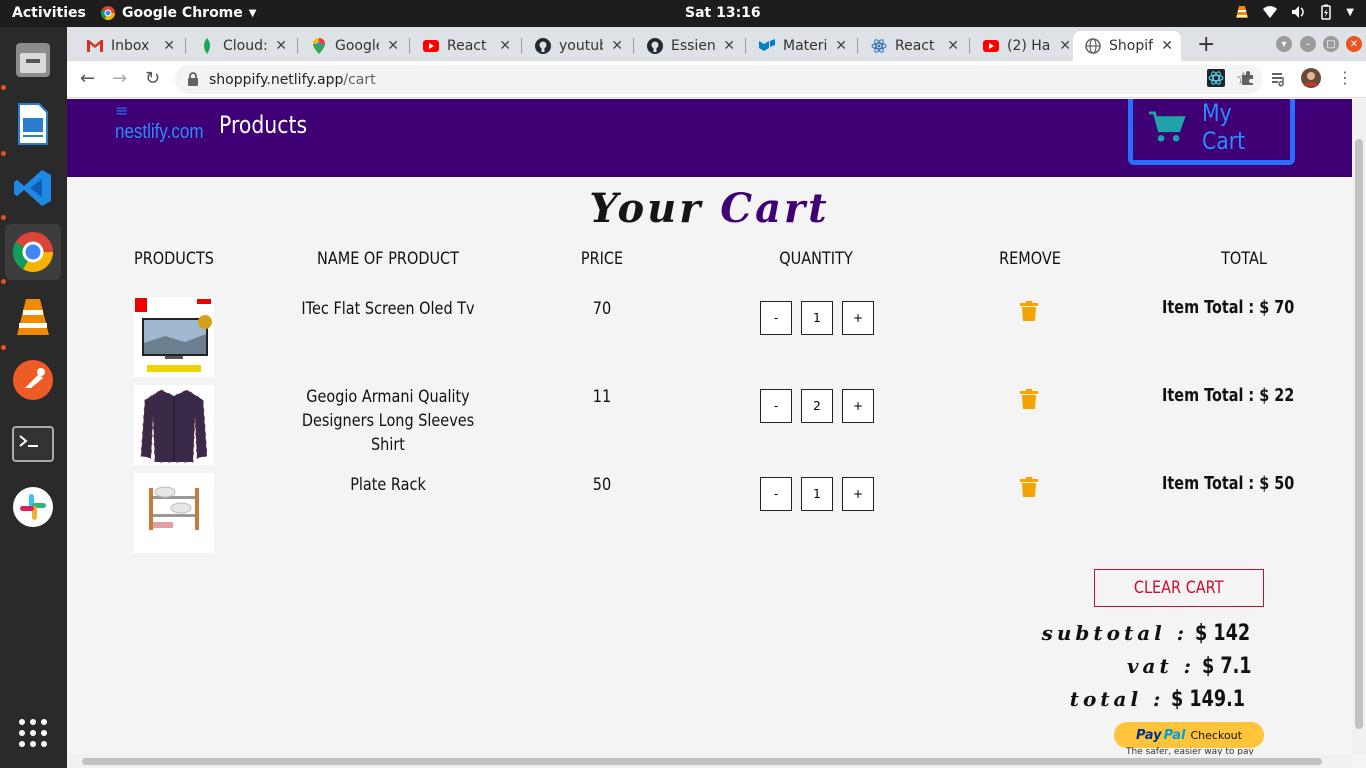 Image resolution: width=1366 pixels, height=768 pixels. What do you see at coordinates (245, 46) in the screenshot?
I see `tab-label: Cloud:` at bounding box center [245, 46].